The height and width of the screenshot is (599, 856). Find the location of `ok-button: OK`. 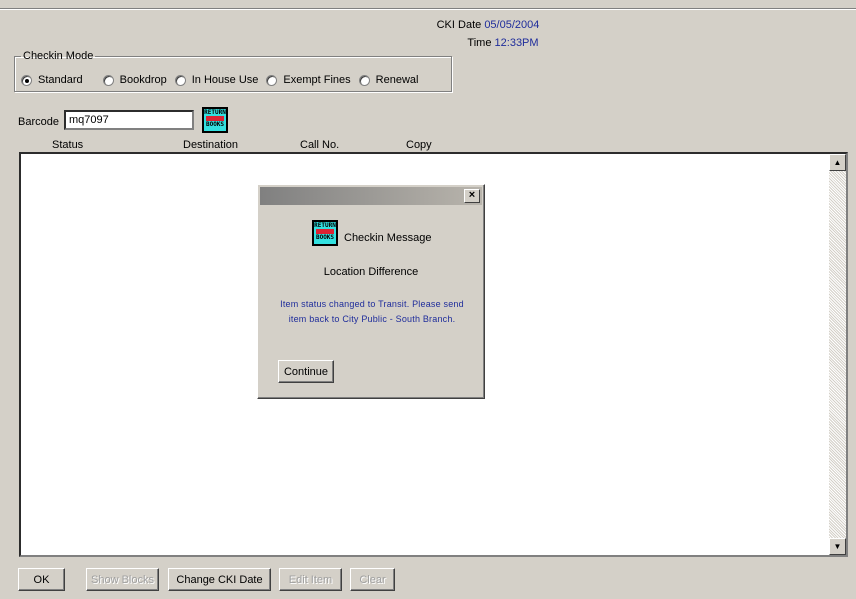

ok-button: OK is located at coordinates (41, 579).